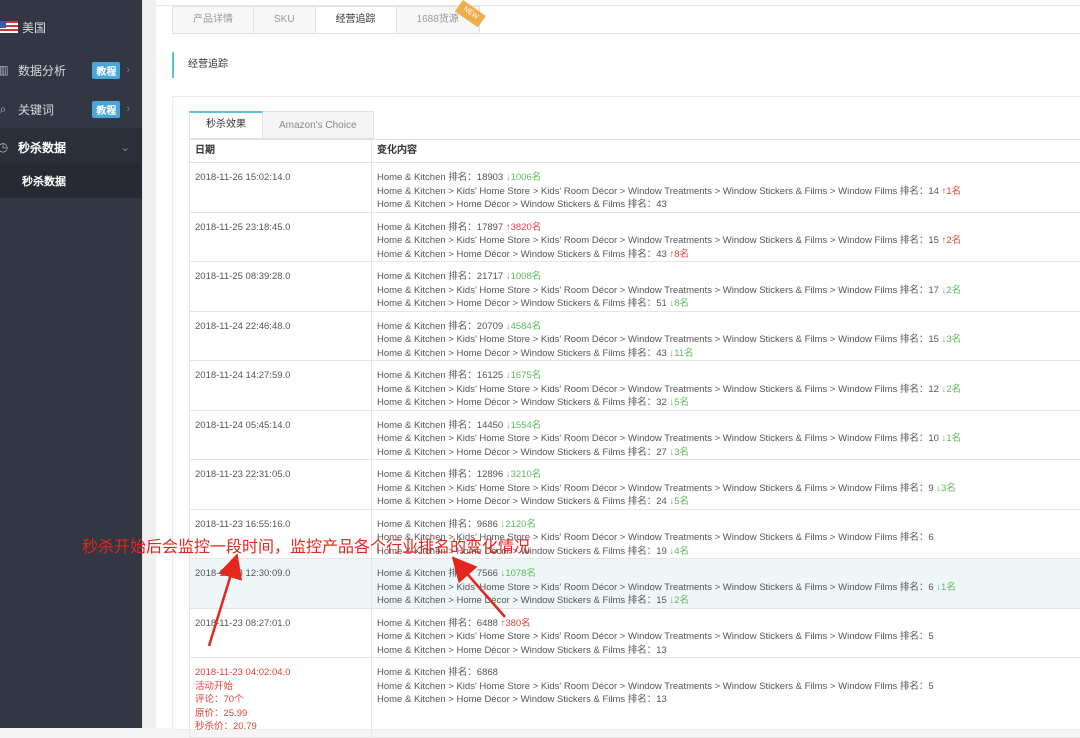  Describe the element at coordinates (4, 70) in the screenshot. I see `bar-chart-icon: ▥` at that location.